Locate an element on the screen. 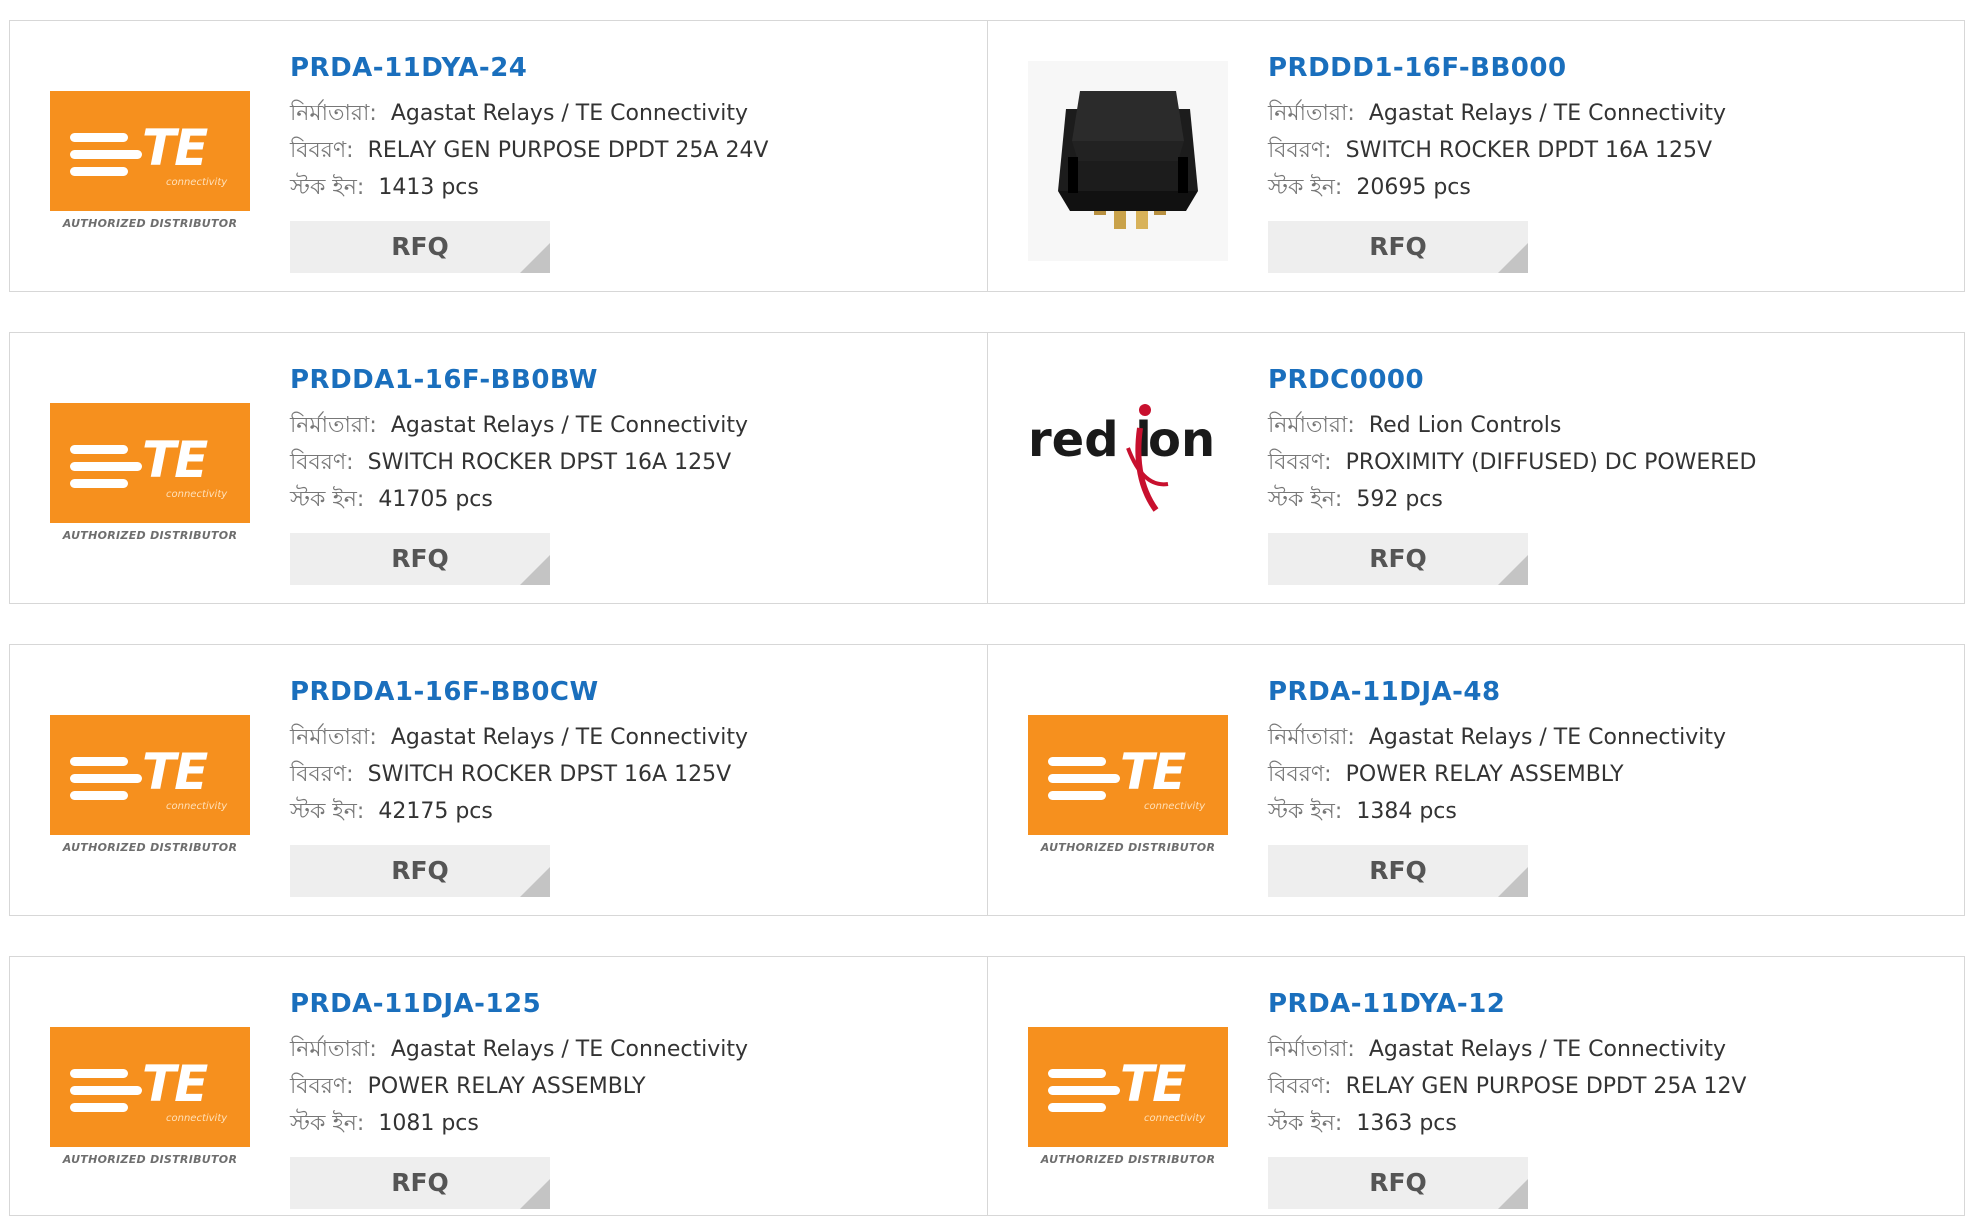 The width and height of the screenshot is (1965, 1216). rocker-switch-icon is located at coordinates (1128, 161).